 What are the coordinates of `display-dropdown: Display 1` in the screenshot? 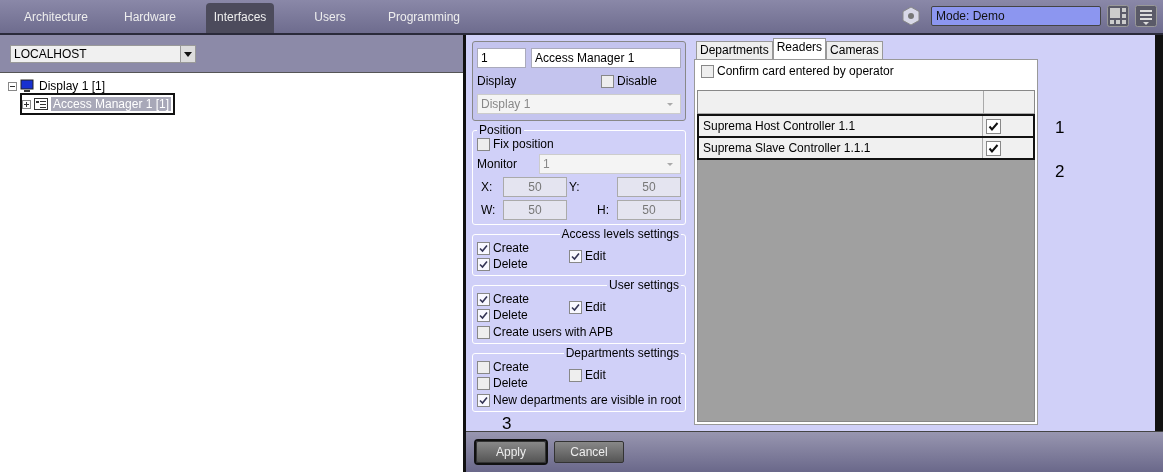 It's located at (579, 104).